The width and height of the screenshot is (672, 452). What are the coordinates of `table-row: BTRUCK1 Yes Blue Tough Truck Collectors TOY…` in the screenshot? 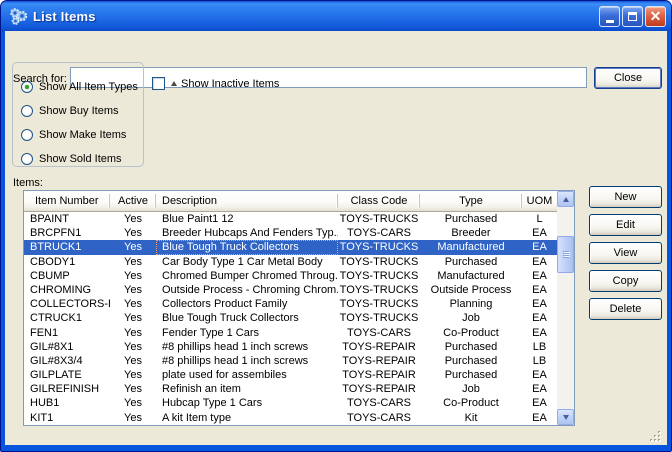 It's located at (290, 247).